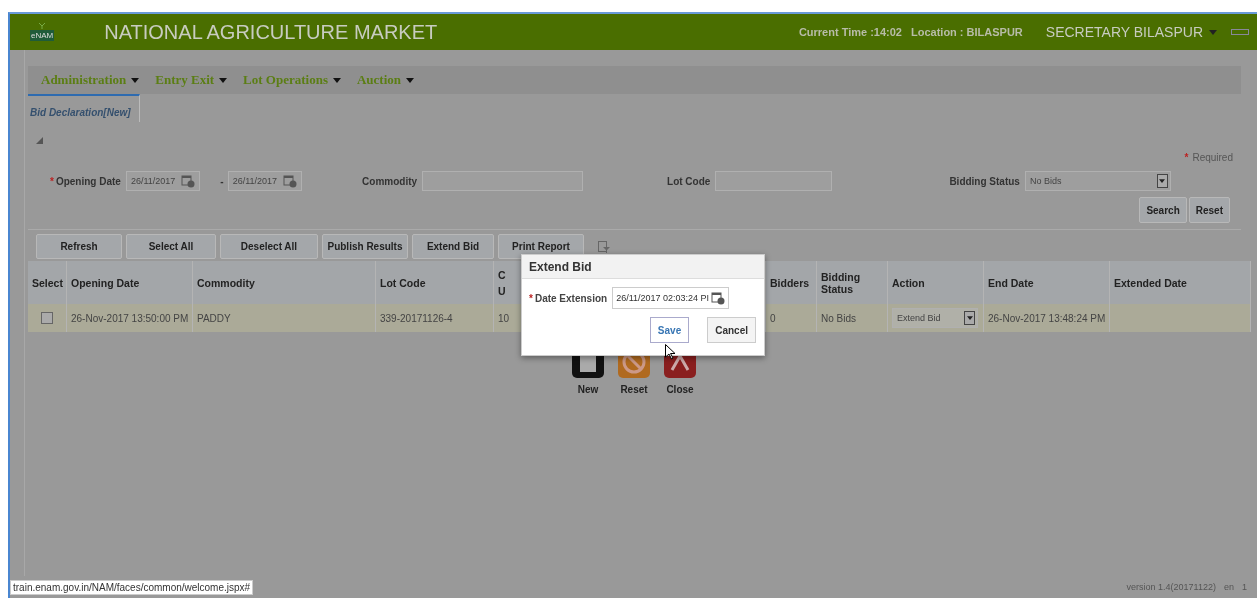 The image size is (1257, 598). I want to click on column-header: Extended Date, so click(1180, 282).